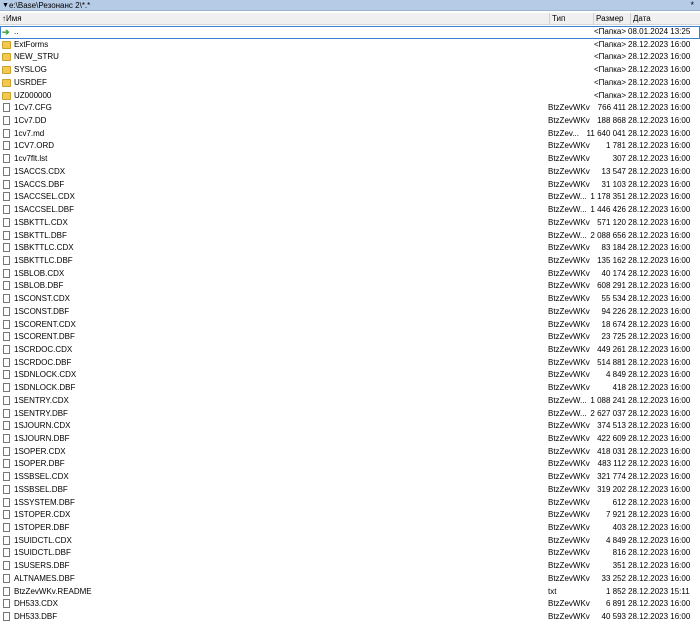 The image size is (700, 630). Describe the element at coordinates (350, 566) in the screenshot. I see `file-row: 1SUSERS.DBF BtzZevWKv 351 28.12.2023 16:00` at that location.